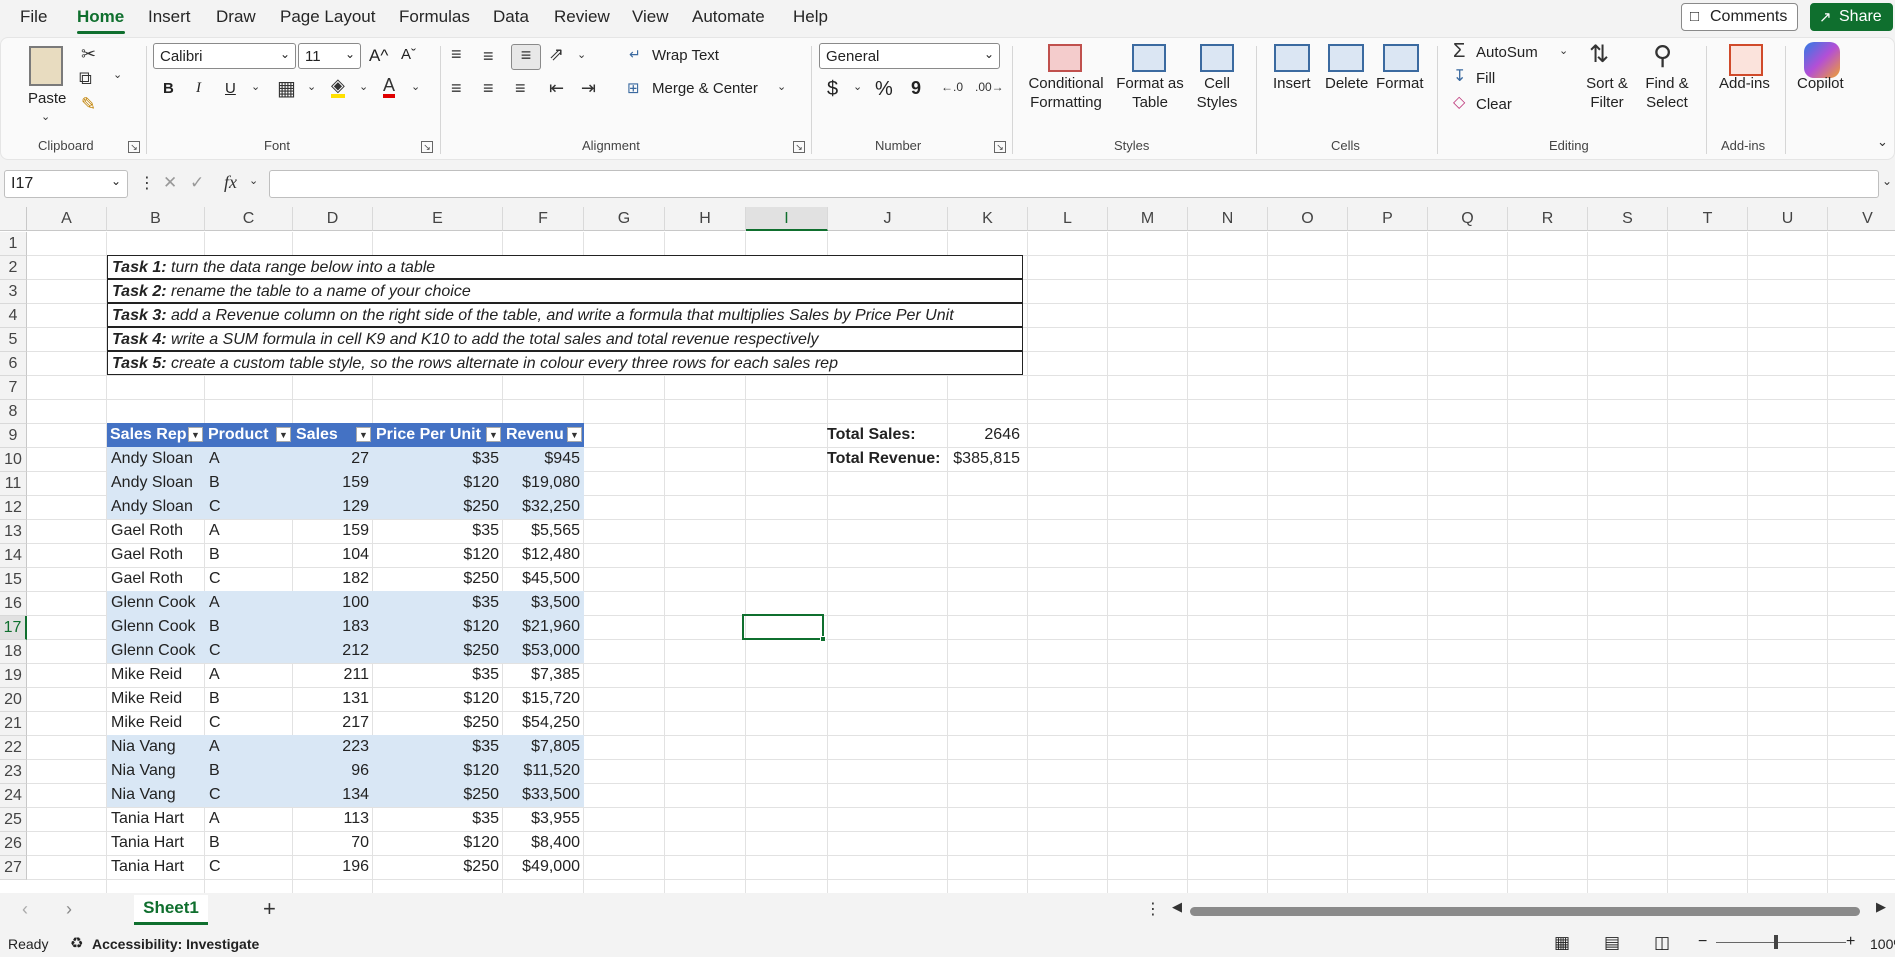 This screenshot has height=957, width=1895. I want to click on column-header-b: B, so click(156, 219).